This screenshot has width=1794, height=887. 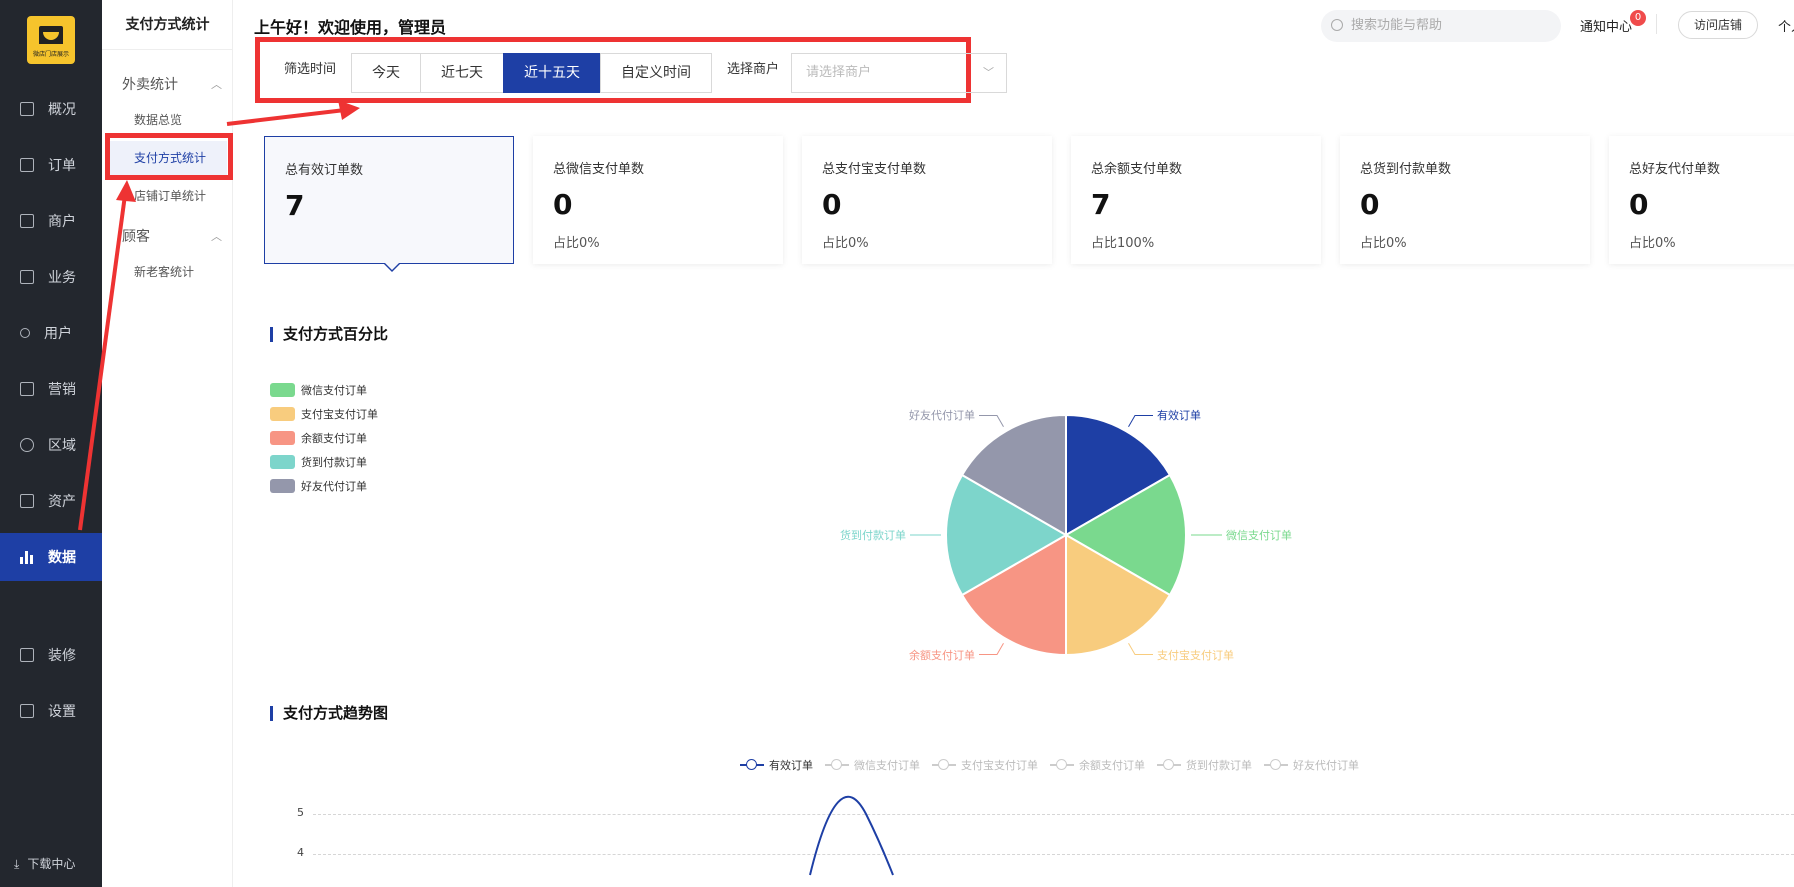 What do you see at coordinates (27, 557) in the screenshot?
I see `bar-chart-icon` at bounding box center [27, 557].